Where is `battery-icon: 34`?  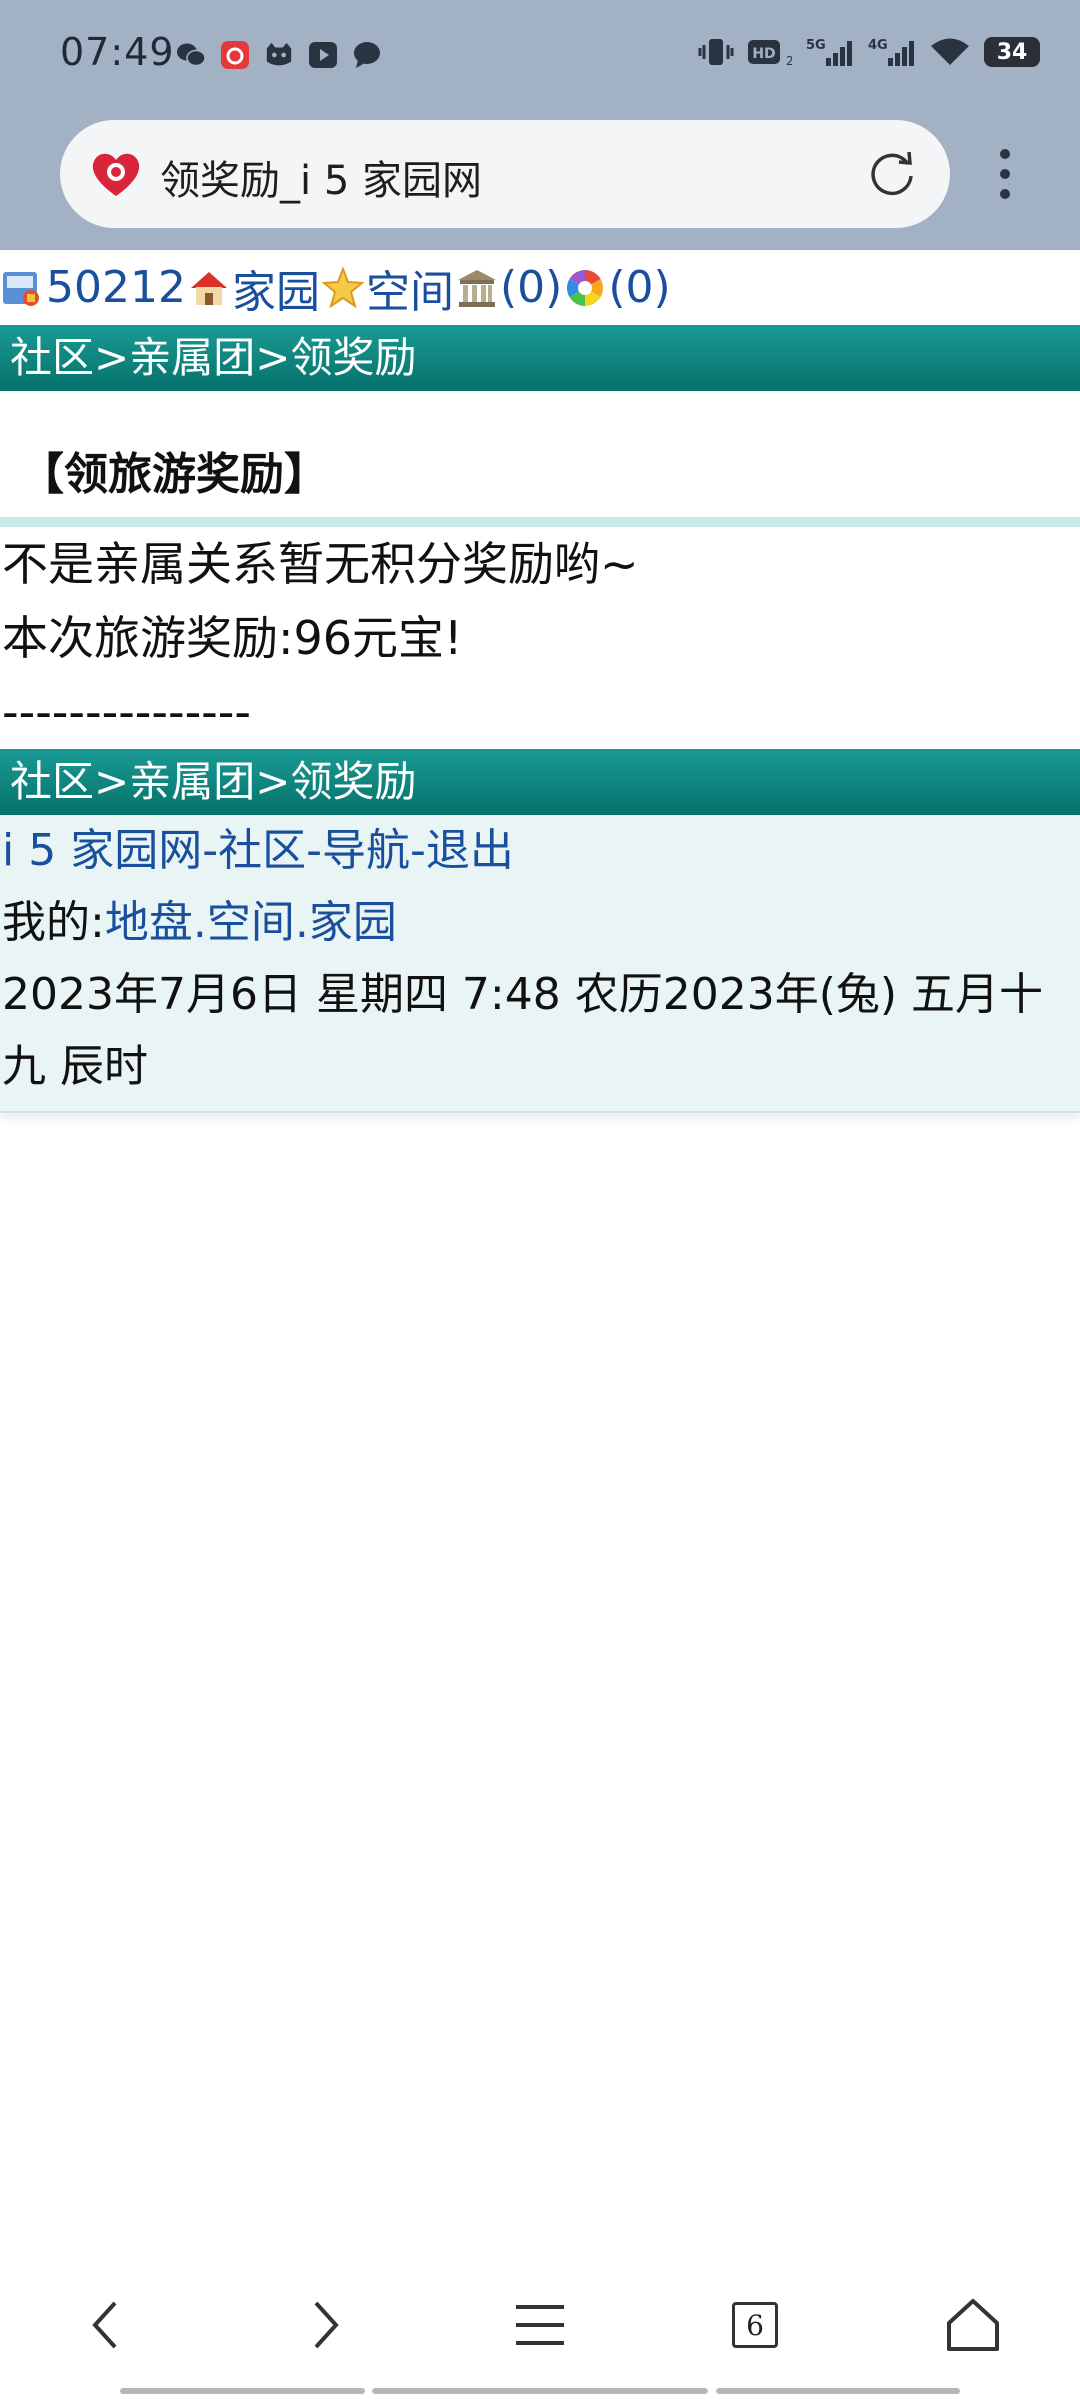
battery-icon: 34 is located at coordinates (1012, 52).